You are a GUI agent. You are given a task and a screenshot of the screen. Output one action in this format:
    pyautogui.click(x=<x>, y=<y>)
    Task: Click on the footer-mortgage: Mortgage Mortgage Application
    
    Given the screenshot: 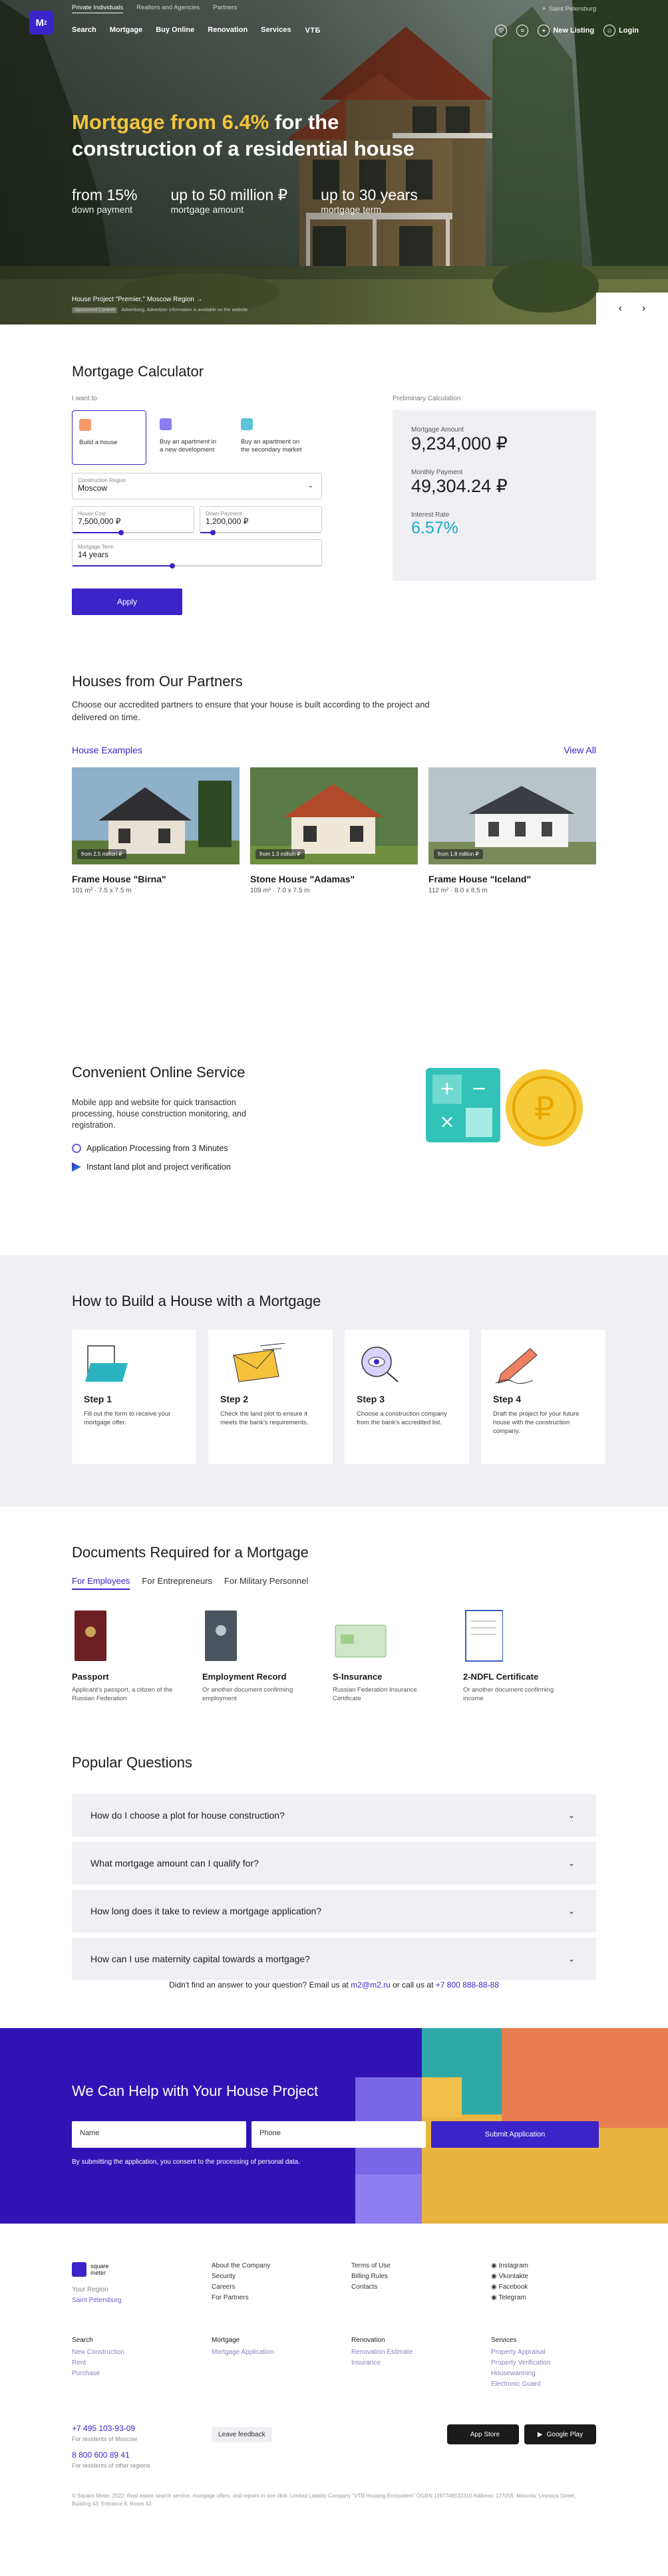 What is the action you would take?
    pyautogui.click(x=243, y=2346)
    